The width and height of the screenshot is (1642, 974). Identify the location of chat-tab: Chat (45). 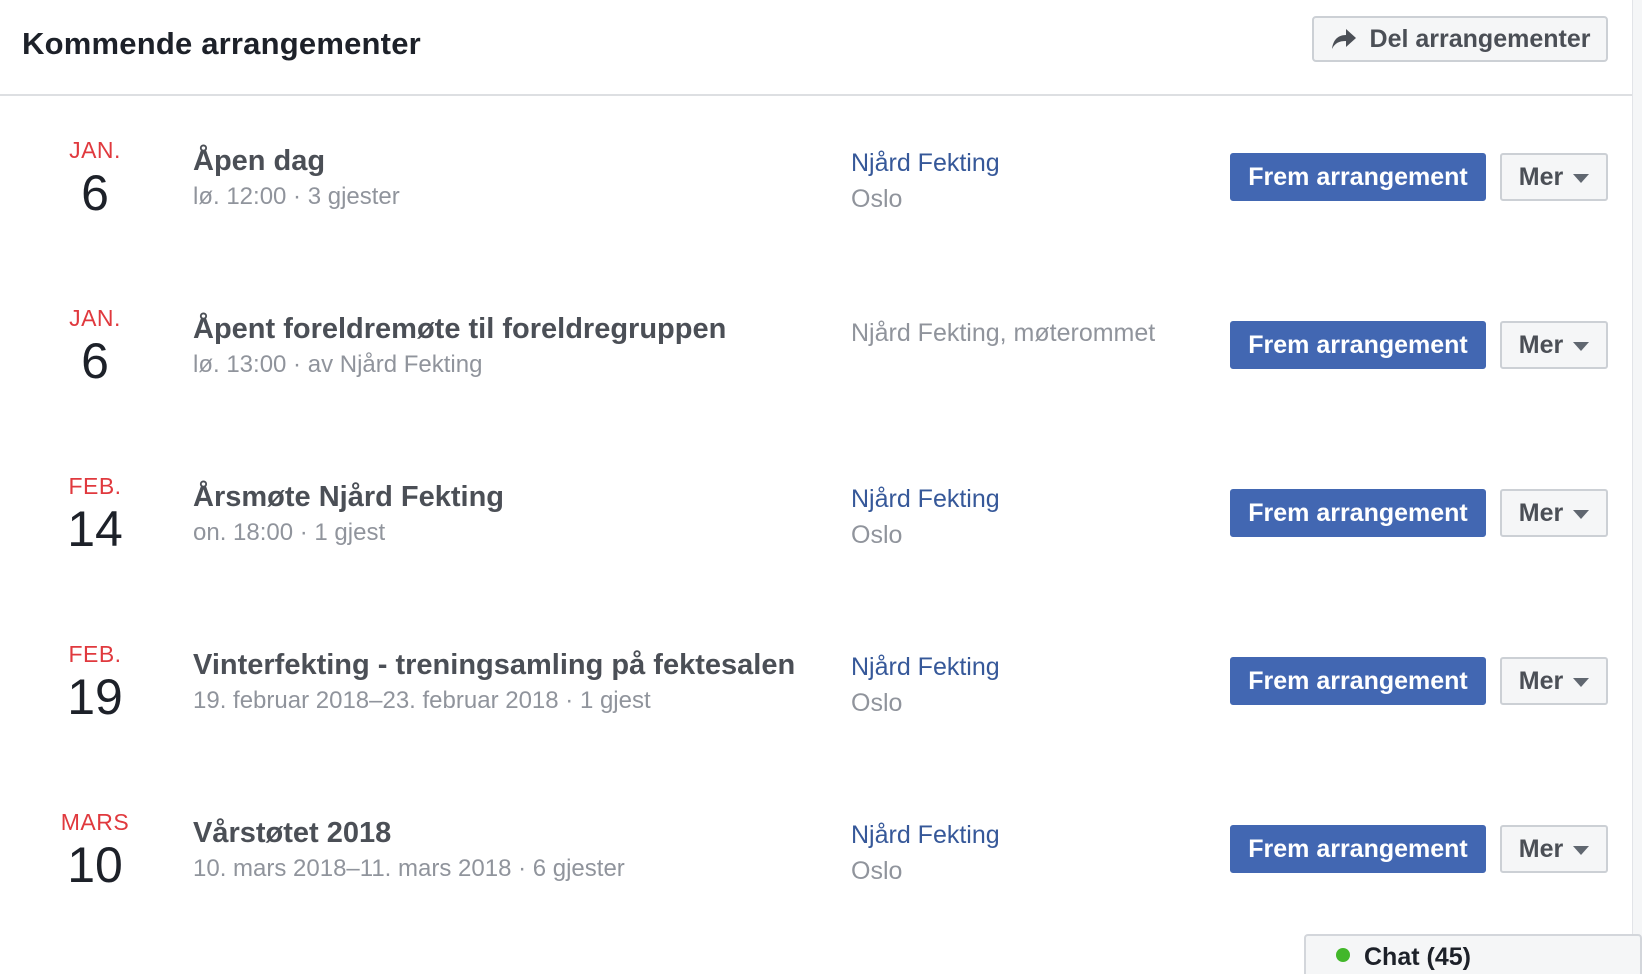
(1473, 954).